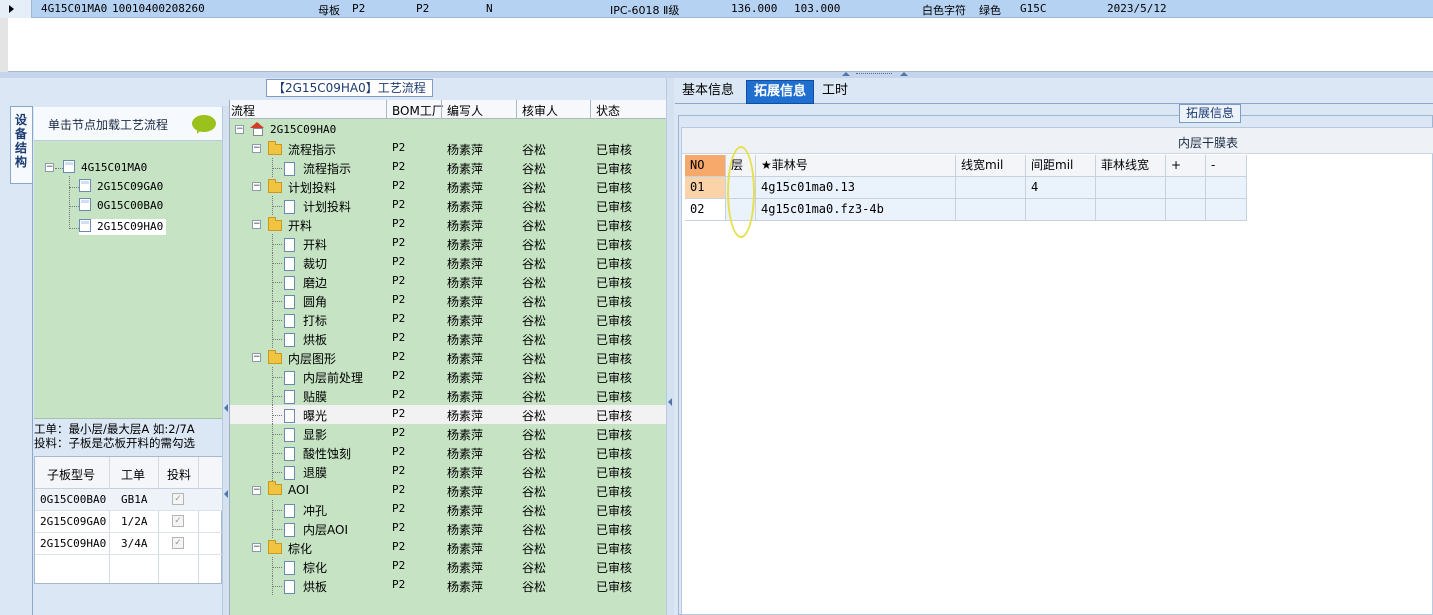 This screenshot has width=1433, height=615. I want to click on process-row: 磨边 P2 杨素萍 谷松 已审核, so click(448, 281).